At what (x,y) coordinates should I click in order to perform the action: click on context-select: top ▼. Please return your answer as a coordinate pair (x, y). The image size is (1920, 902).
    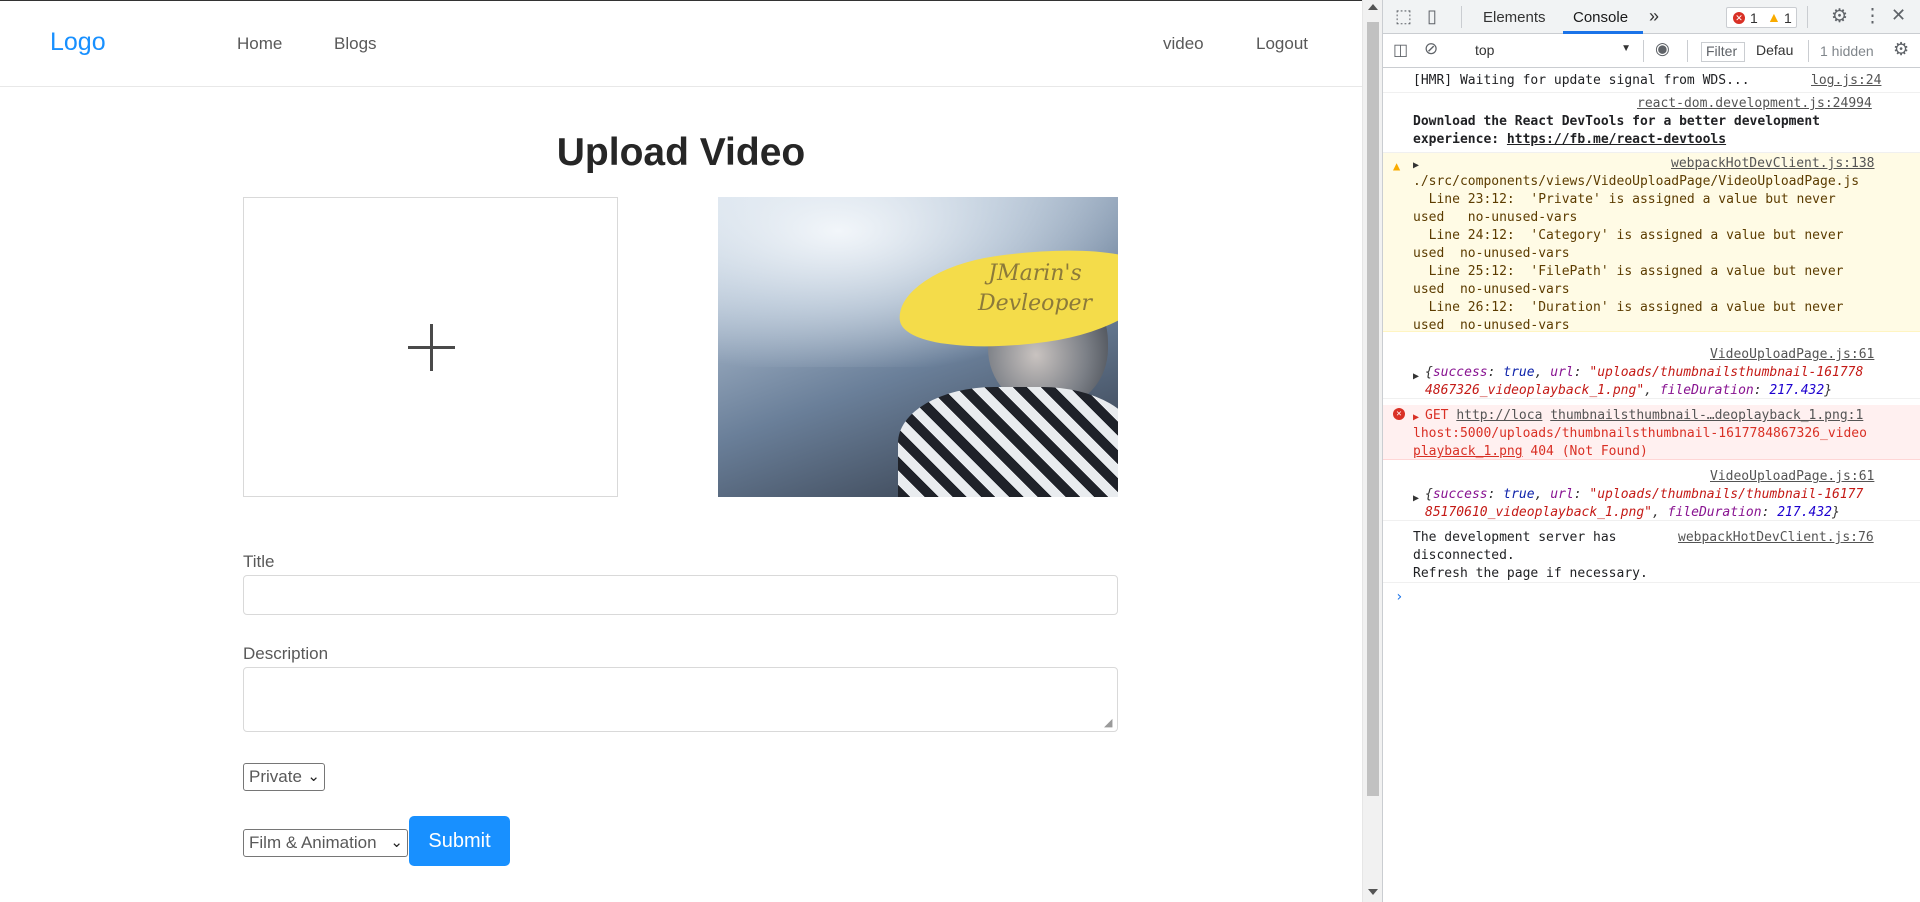
    Looking at the image, I should click on (1552, 51).